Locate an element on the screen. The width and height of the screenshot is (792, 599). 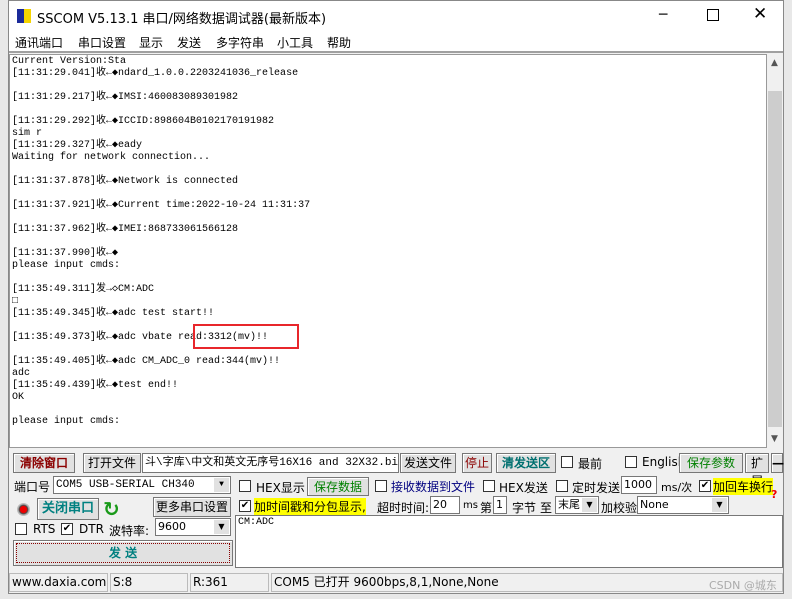
end-select: 末尾 ▼ is located at coordinates (577, 505).